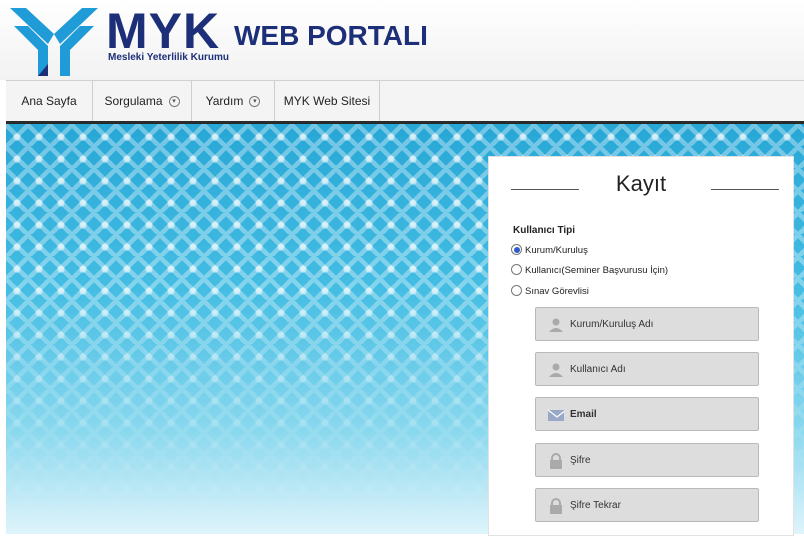  What do you see at coordinates (598, 369) in the screenshot?
I see `field-placeholder: Kullanıcı Adı` at bounding box center [598, 369].